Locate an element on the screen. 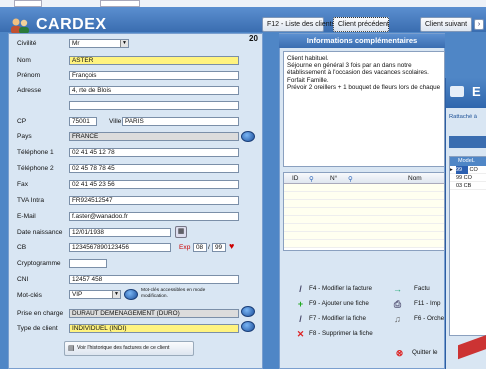  info-panel-title: Informations complémentaires is located at coordinates (362, 41).